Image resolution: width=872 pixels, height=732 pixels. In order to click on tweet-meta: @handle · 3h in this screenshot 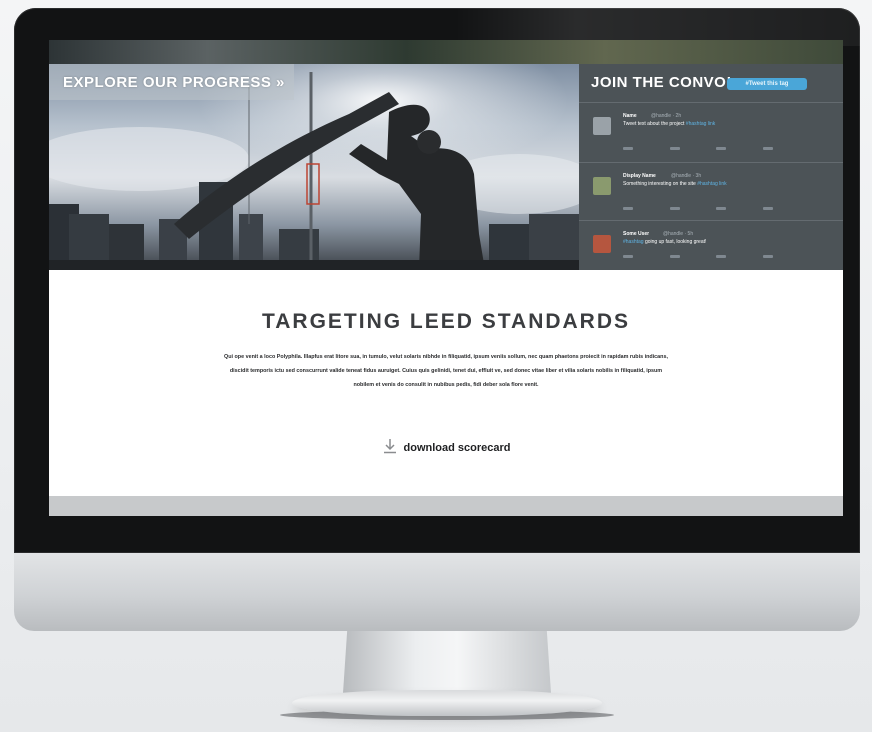, I will do `click(686, 176)`.